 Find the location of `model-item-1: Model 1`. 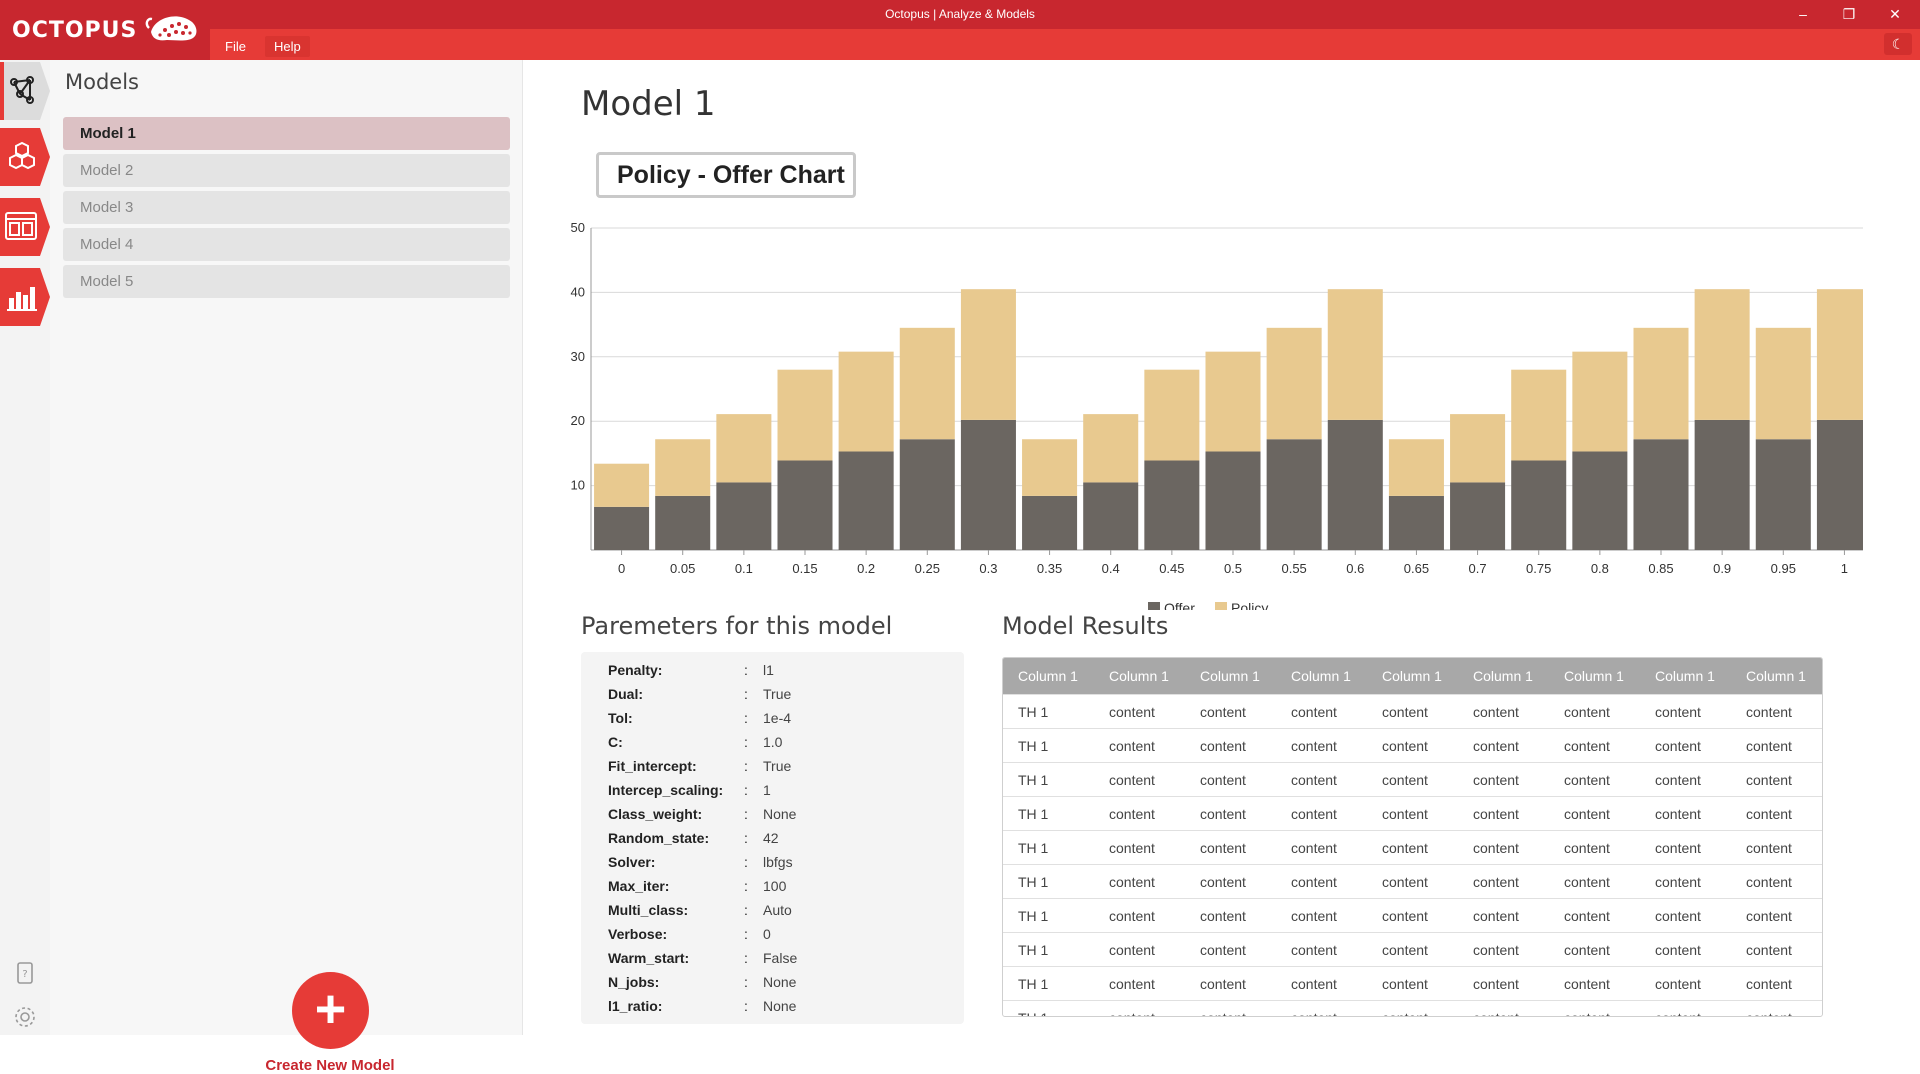

model-item-1: Model 1 is located at coordinates (286, 133).